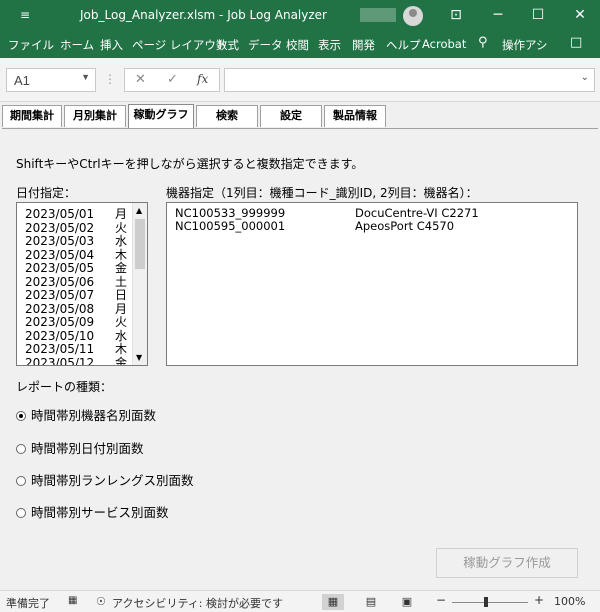 The image size is (600, 612). What do you see at coordinates (444, 44) in the screenshot?
I see `ribbon-tab-acrobat: Acrobat` at bounding box center [444, 44].